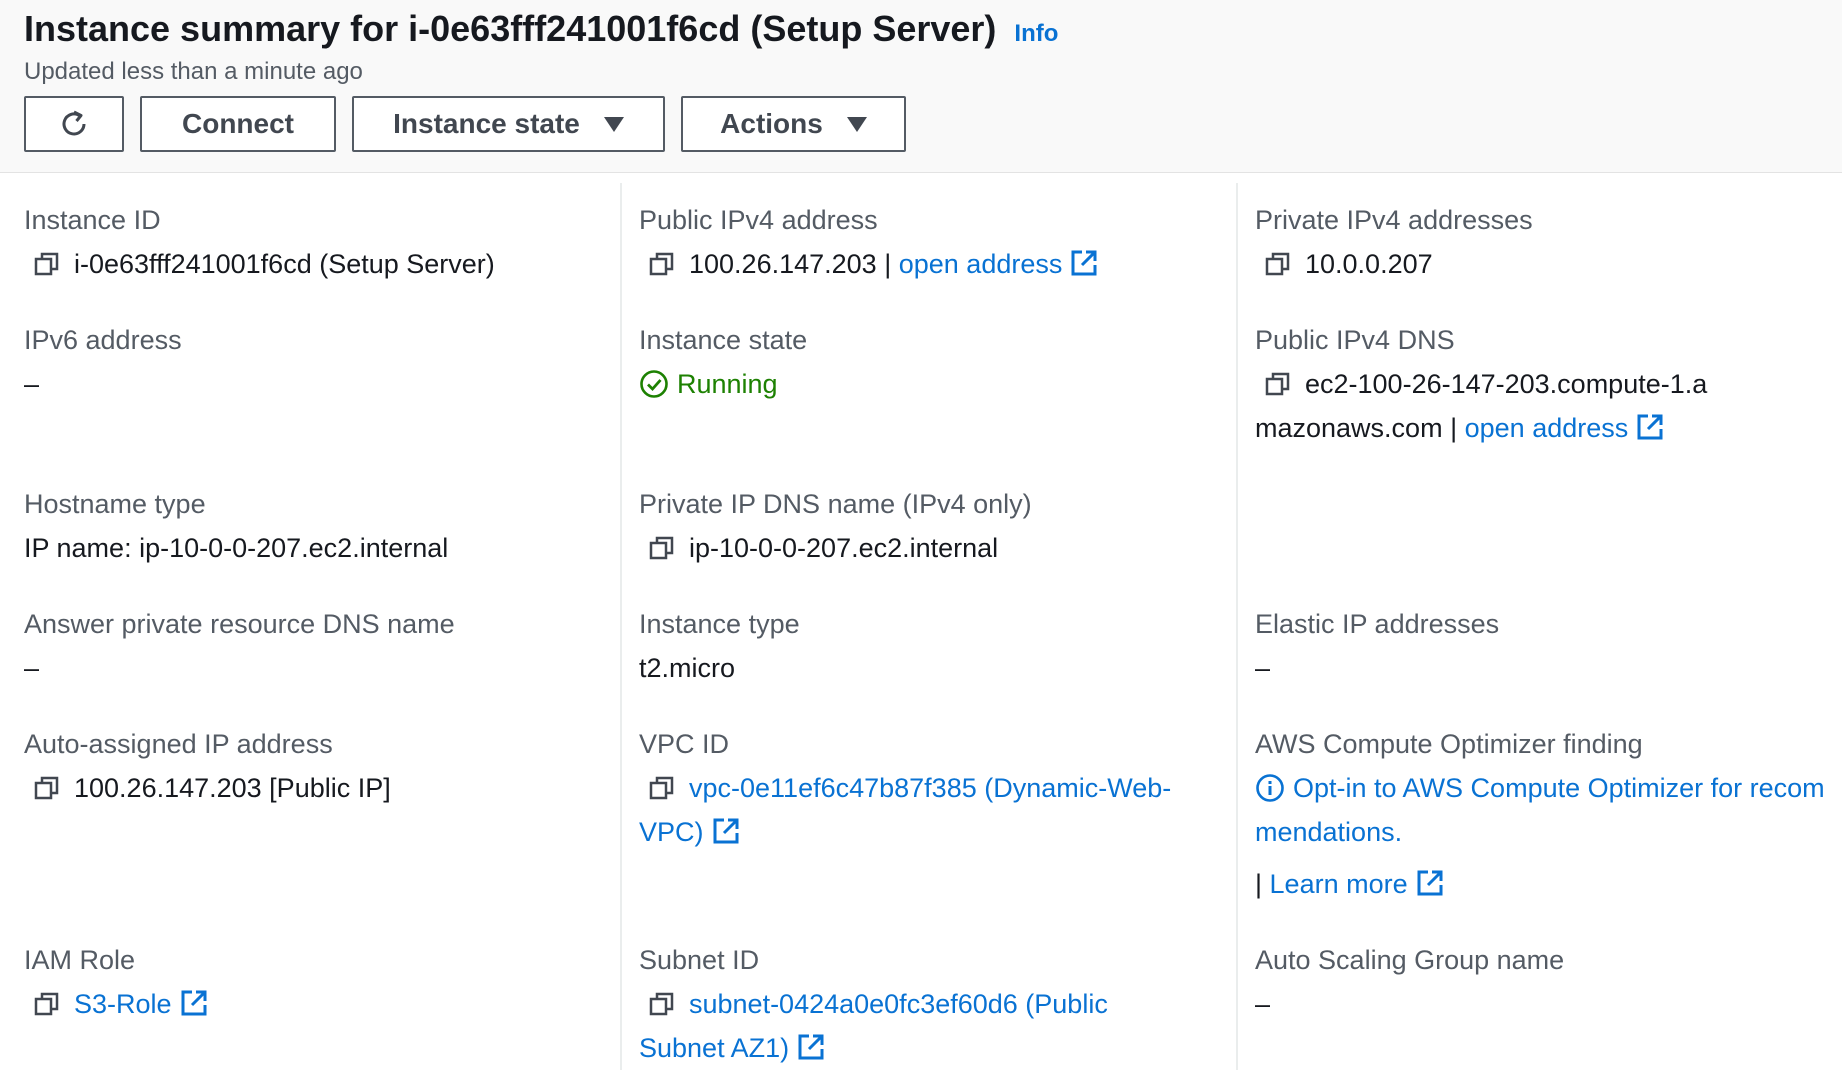 The image size is (1842, 1070). What do you see at coordinates (1263, 1004) in the screenshot?
I see `asg-name-value: –` at bounding box center [1263, 1004].